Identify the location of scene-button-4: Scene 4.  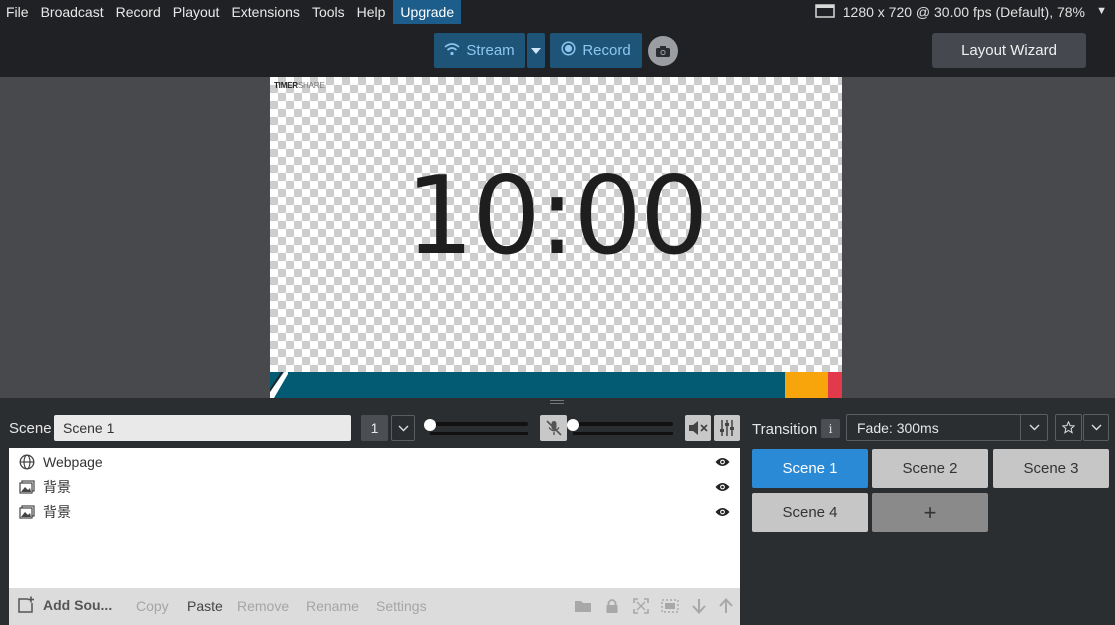
(810, 512).